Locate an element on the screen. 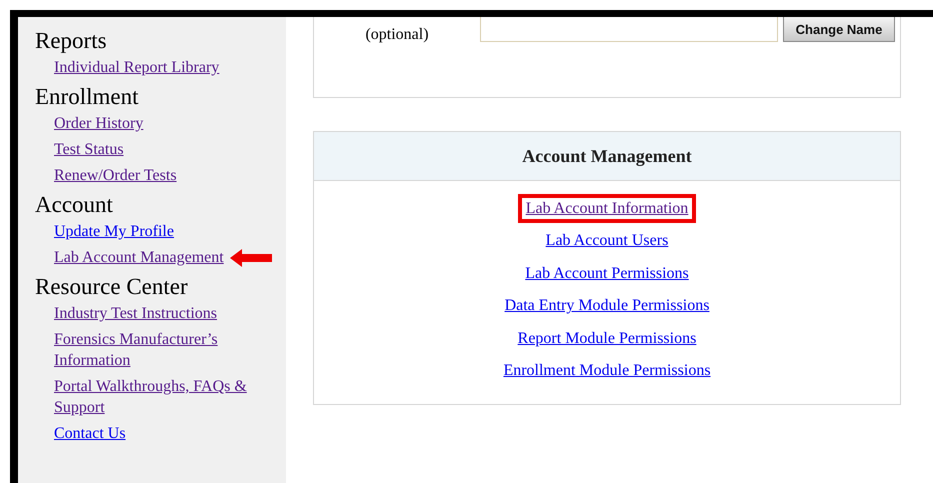 The width and height of the screenshot is (933, 483). management-link: Lab Account Information is located at coordinates (607, 208).